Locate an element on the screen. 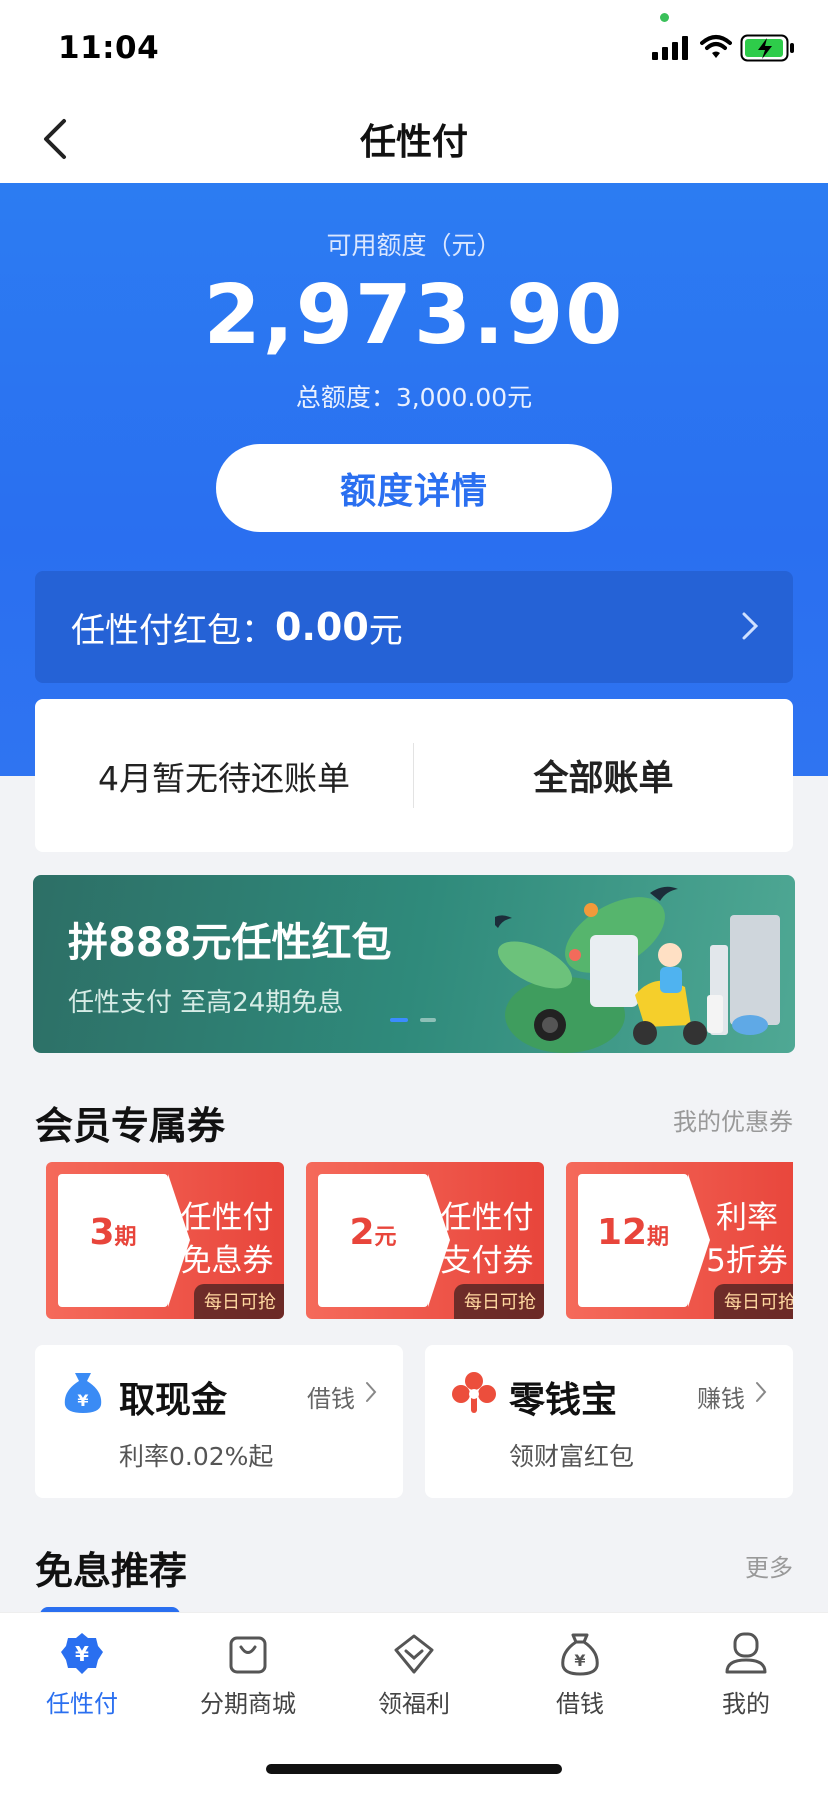  coupons-section-title: 会员专属券 is located at coordinates (130, 1126).